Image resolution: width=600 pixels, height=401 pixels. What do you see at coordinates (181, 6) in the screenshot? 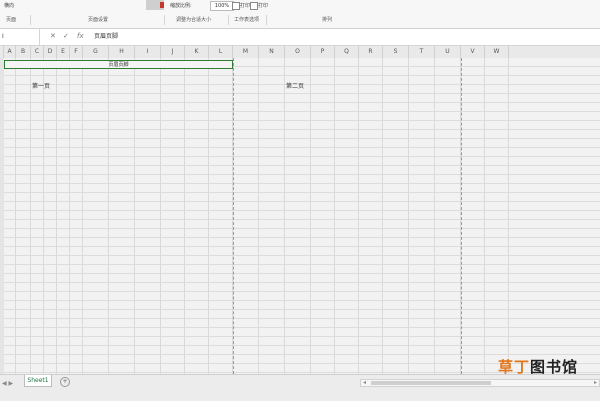
I see `zoom-label: 缩放比例:` at bounding box center [181, 6].